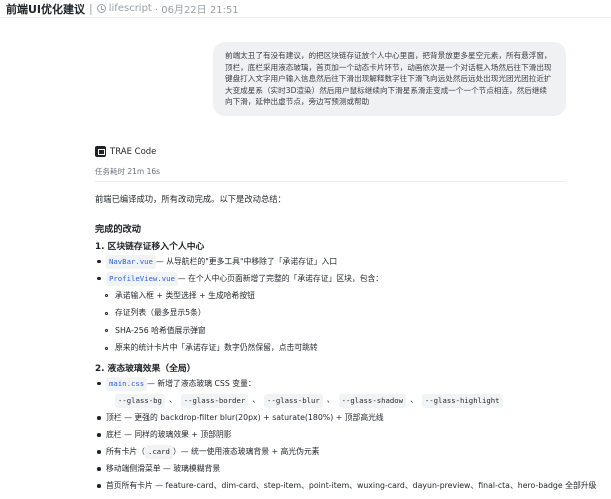  I want to click on css-variable: --glass-blur, so click(293, 400).